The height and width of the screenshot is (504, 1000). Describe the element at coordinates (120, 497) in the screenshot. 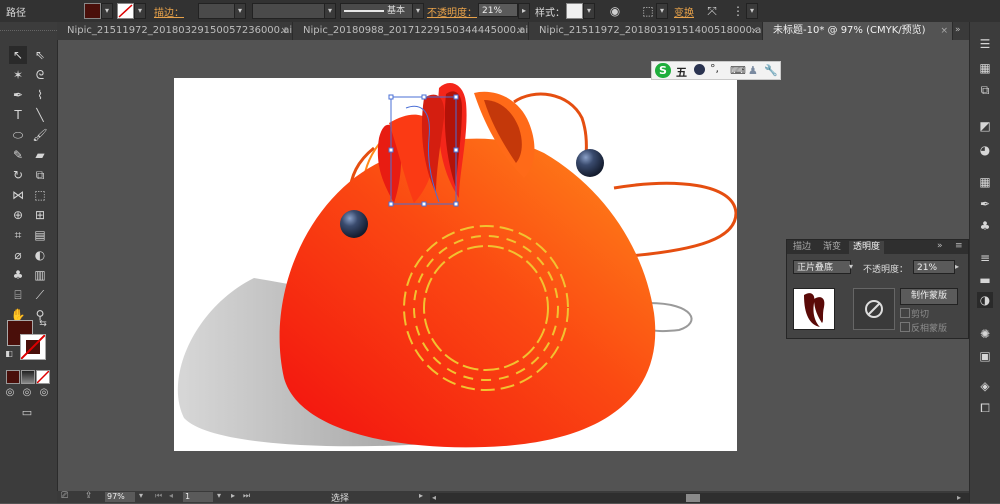

I see `zoom-level-field: 97%` at that location.